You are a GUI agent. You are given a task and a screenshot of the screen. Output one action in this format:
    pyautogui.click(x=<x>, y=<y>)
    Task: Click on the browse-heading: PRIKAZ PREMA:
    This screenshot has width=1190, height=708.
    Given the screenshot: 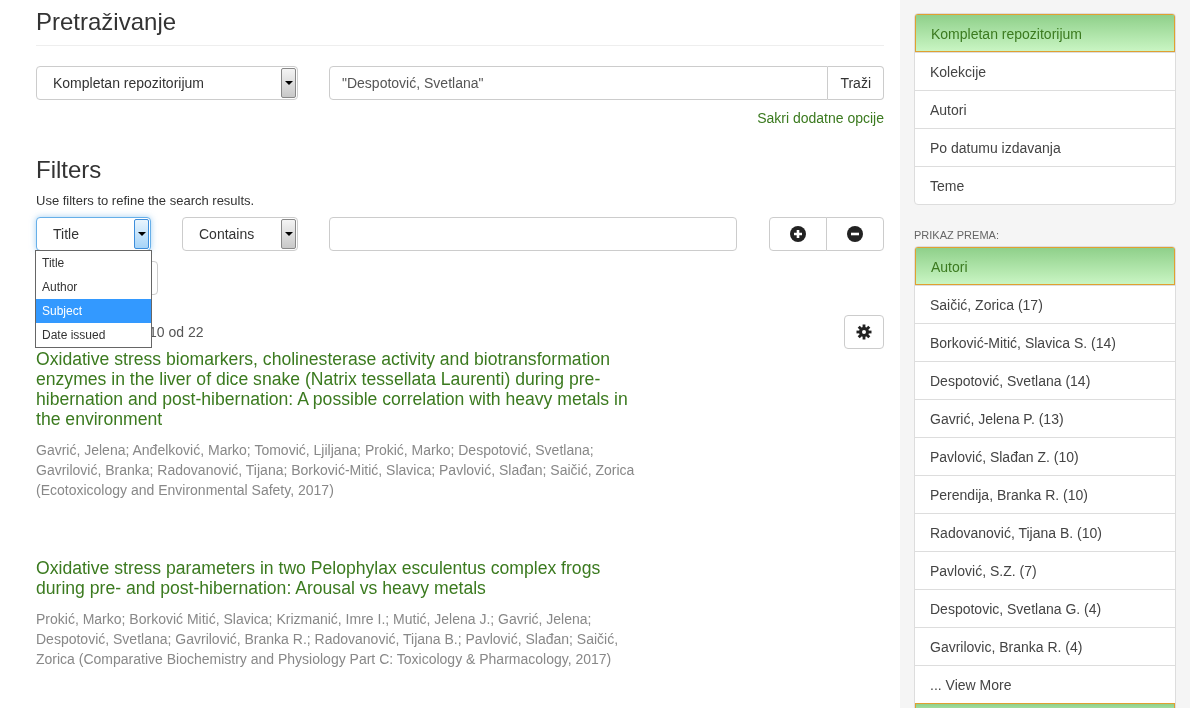 What is the action you would take?
    pyautogui.click(x=957, y=235)
    